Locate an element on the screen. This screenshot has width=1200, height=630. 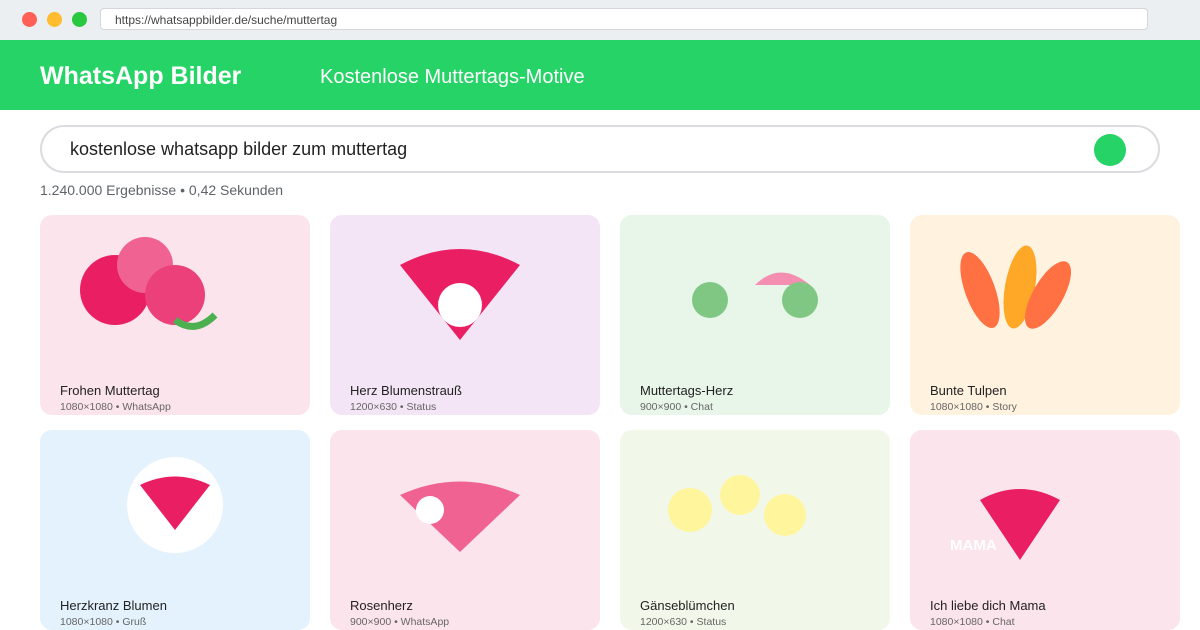
site-tagline: Kostenlose Muttertags-Motive is located at coordinates (452, 77).